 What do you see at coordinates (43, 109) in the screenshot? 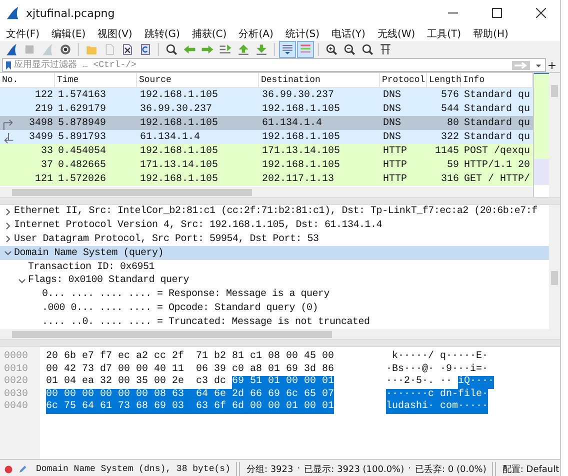
I see `table-cell: 219` at bounding box center [43, 109].